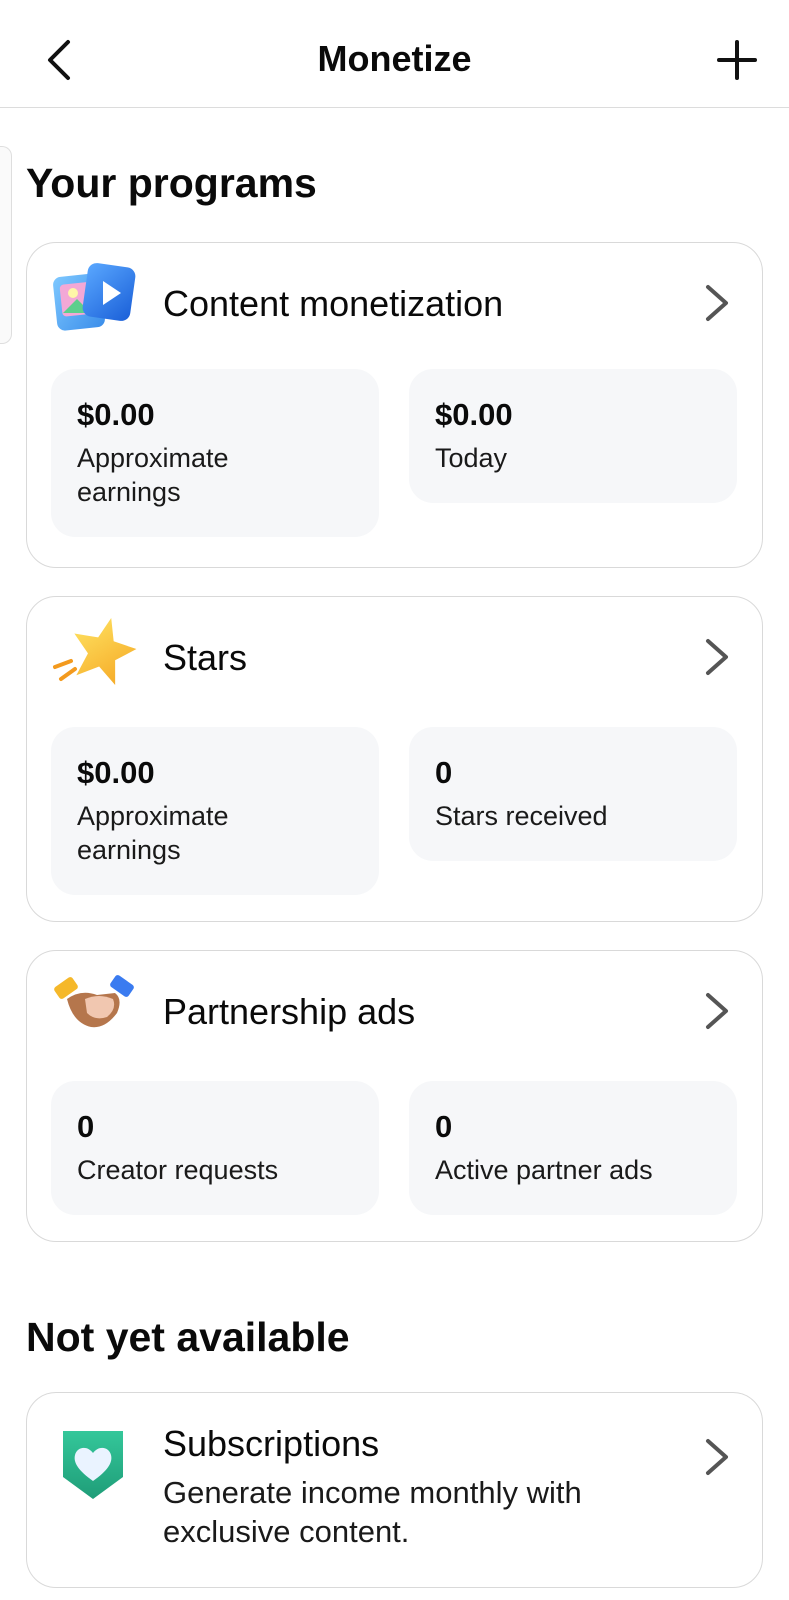 Image resolution: width=789 pixels, height=1600 pixels. Describe the element at coordinates (6, 245) in the screenshot. I see `side-drawer-handle` at that location.